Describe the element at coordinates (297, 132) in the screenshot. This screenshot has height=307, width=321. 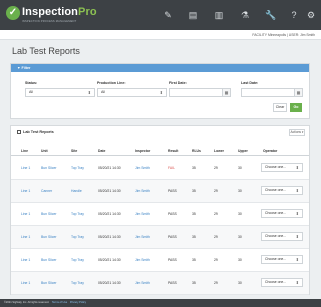
I see `actions-button: Actions ▾` at that location.